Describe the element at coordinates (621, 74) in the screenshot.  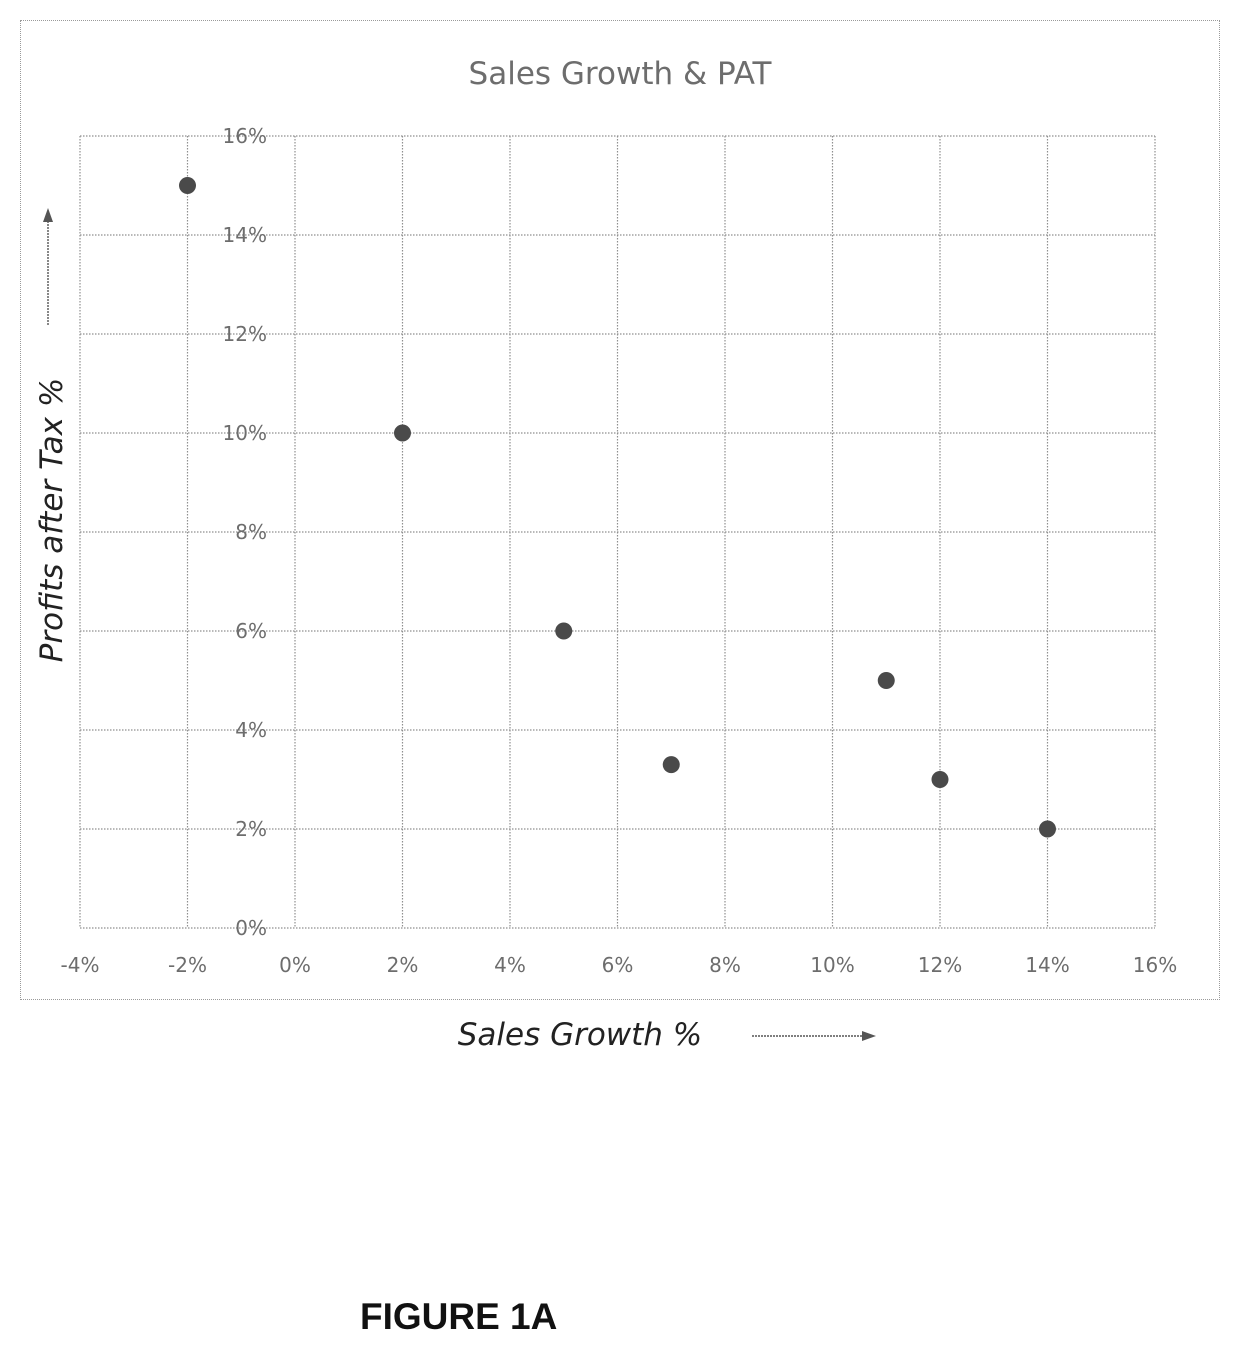
I see `chart-title: Sales Growth & PAT` at that location.